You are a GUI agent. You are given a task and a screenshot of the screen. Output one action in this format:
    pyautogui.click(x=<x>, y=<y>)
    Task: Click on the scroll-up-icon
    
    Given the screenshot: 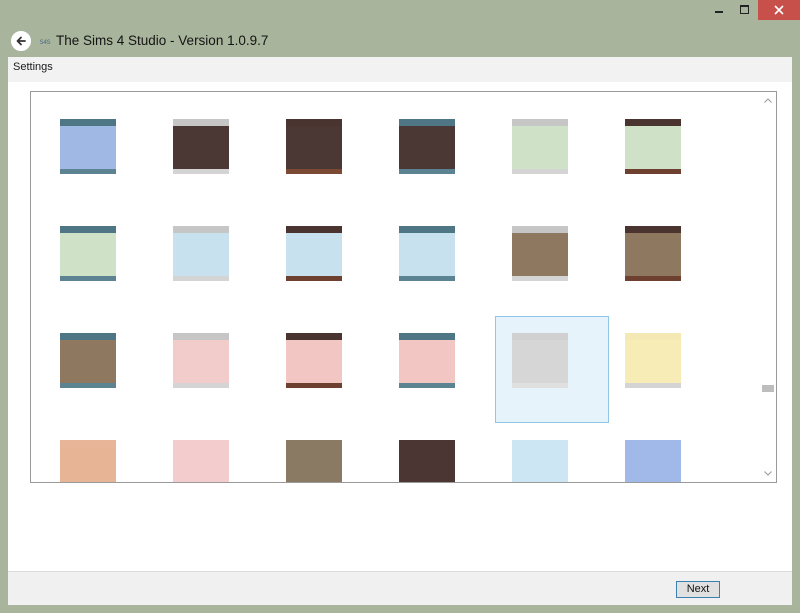 What is the action you would take?
    pyautogui.click(x=767, y=100)
    